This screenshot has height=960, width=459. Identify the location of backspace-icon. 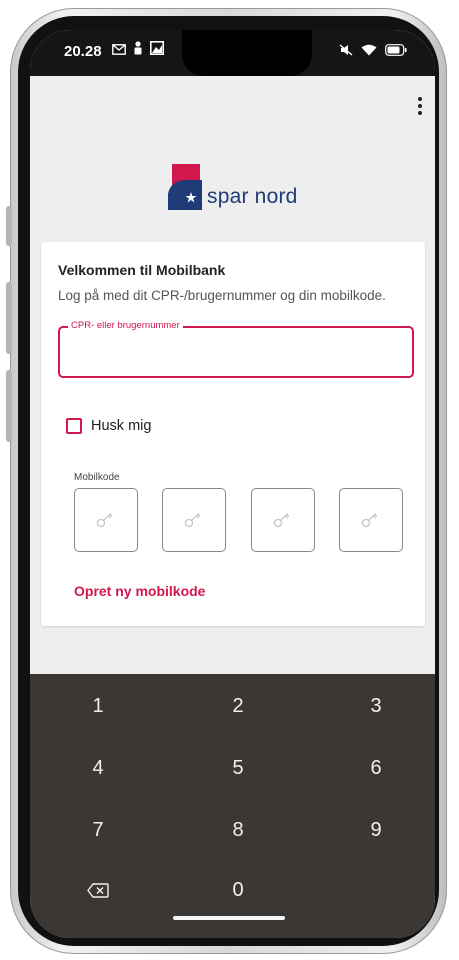
(98, 890).